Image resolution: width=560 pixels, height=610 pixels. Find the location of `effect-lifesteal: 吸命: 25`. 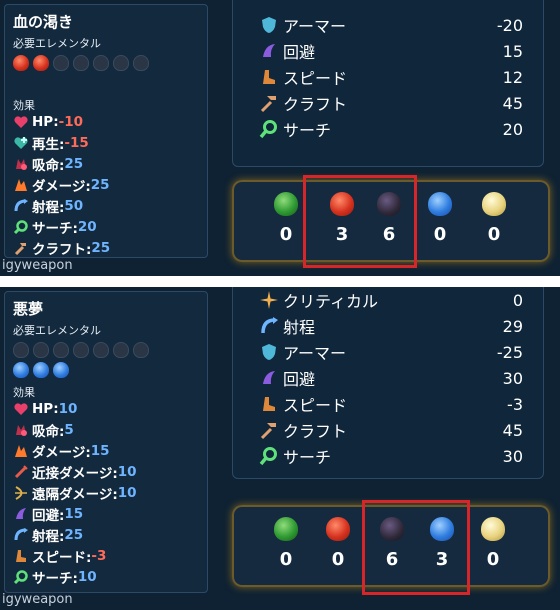

effect-lifesteal: 吸命: 25 is located at coordinates (61, 163).